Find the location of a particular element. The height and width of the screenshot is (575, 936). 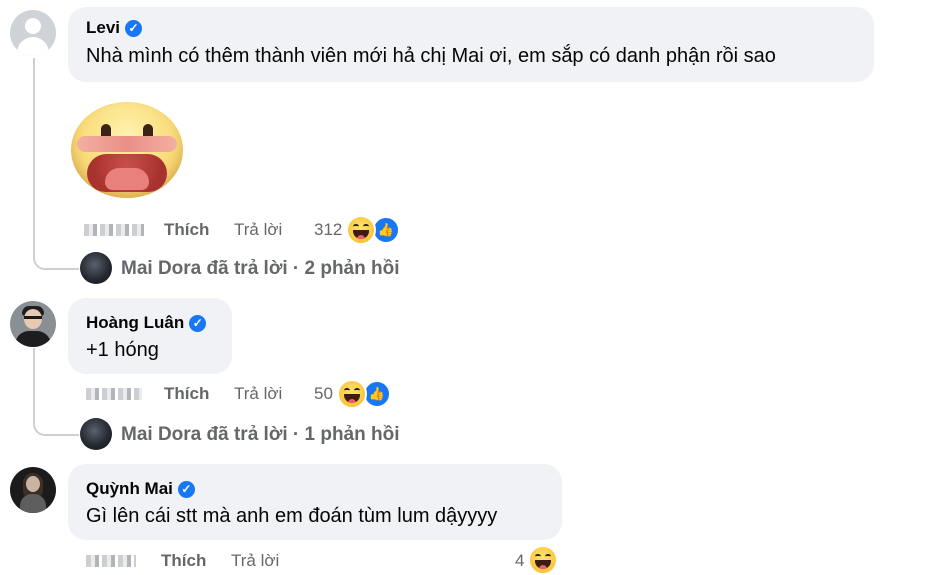

commenter-name: Hoàng Luân ✓ is located at coordinates (146, 323).